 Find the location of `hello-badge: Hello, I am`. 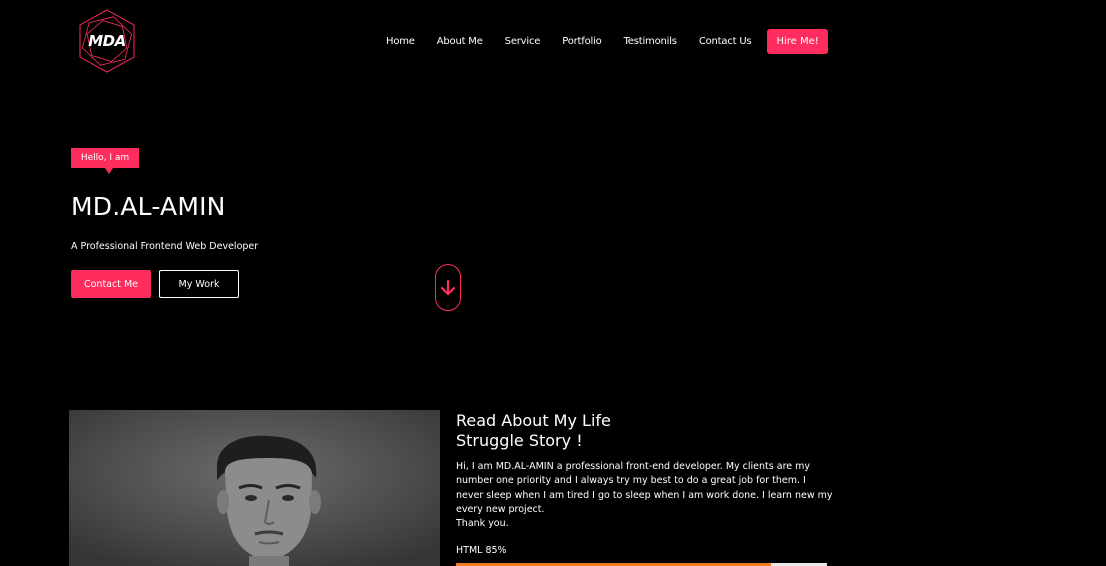

hello-badge: Hello, I am is located at coordinates (105, 161).